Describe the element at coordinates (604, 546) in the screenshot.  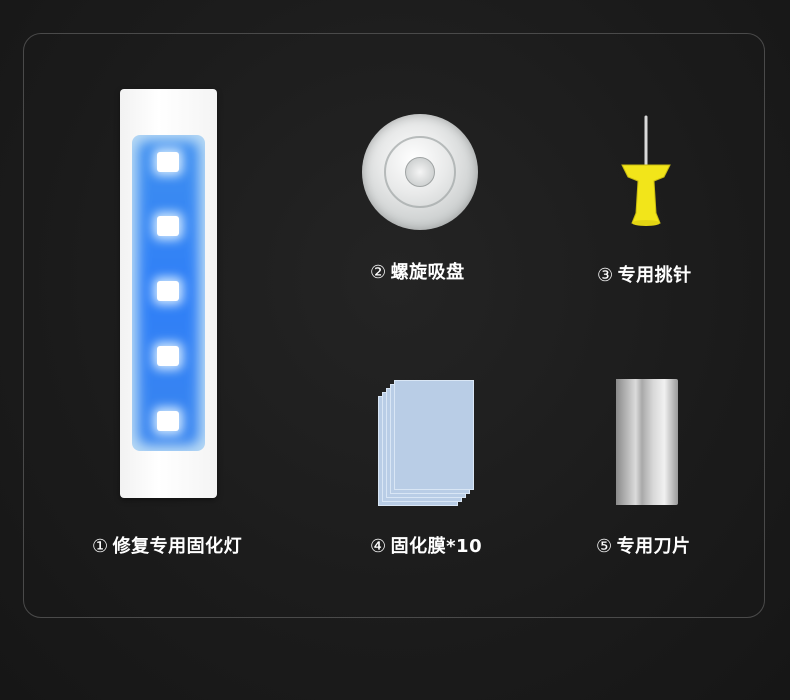
I see `item-number: ⑤` at that location.